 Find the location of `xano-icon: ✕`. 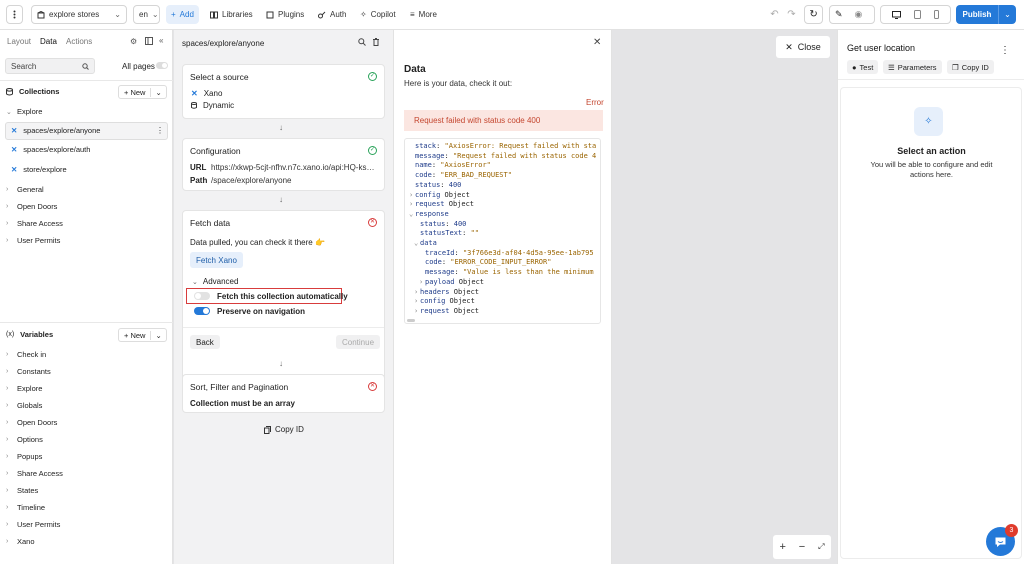

xano-icon: ✕ is located at coordinates (14, 149).